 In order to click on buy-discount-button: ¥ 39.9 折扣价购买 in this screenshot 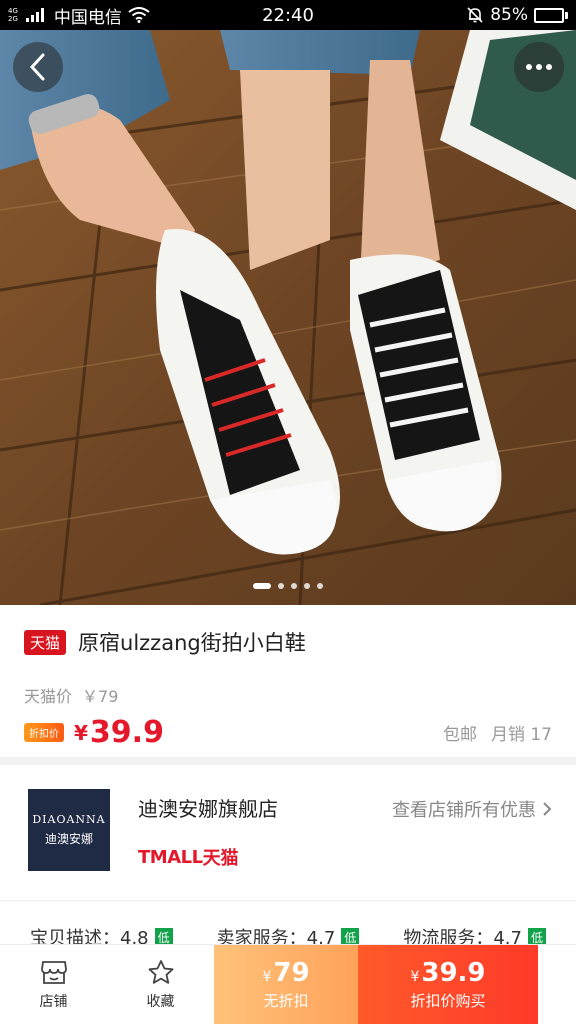, I will do `click(448, 984)`.